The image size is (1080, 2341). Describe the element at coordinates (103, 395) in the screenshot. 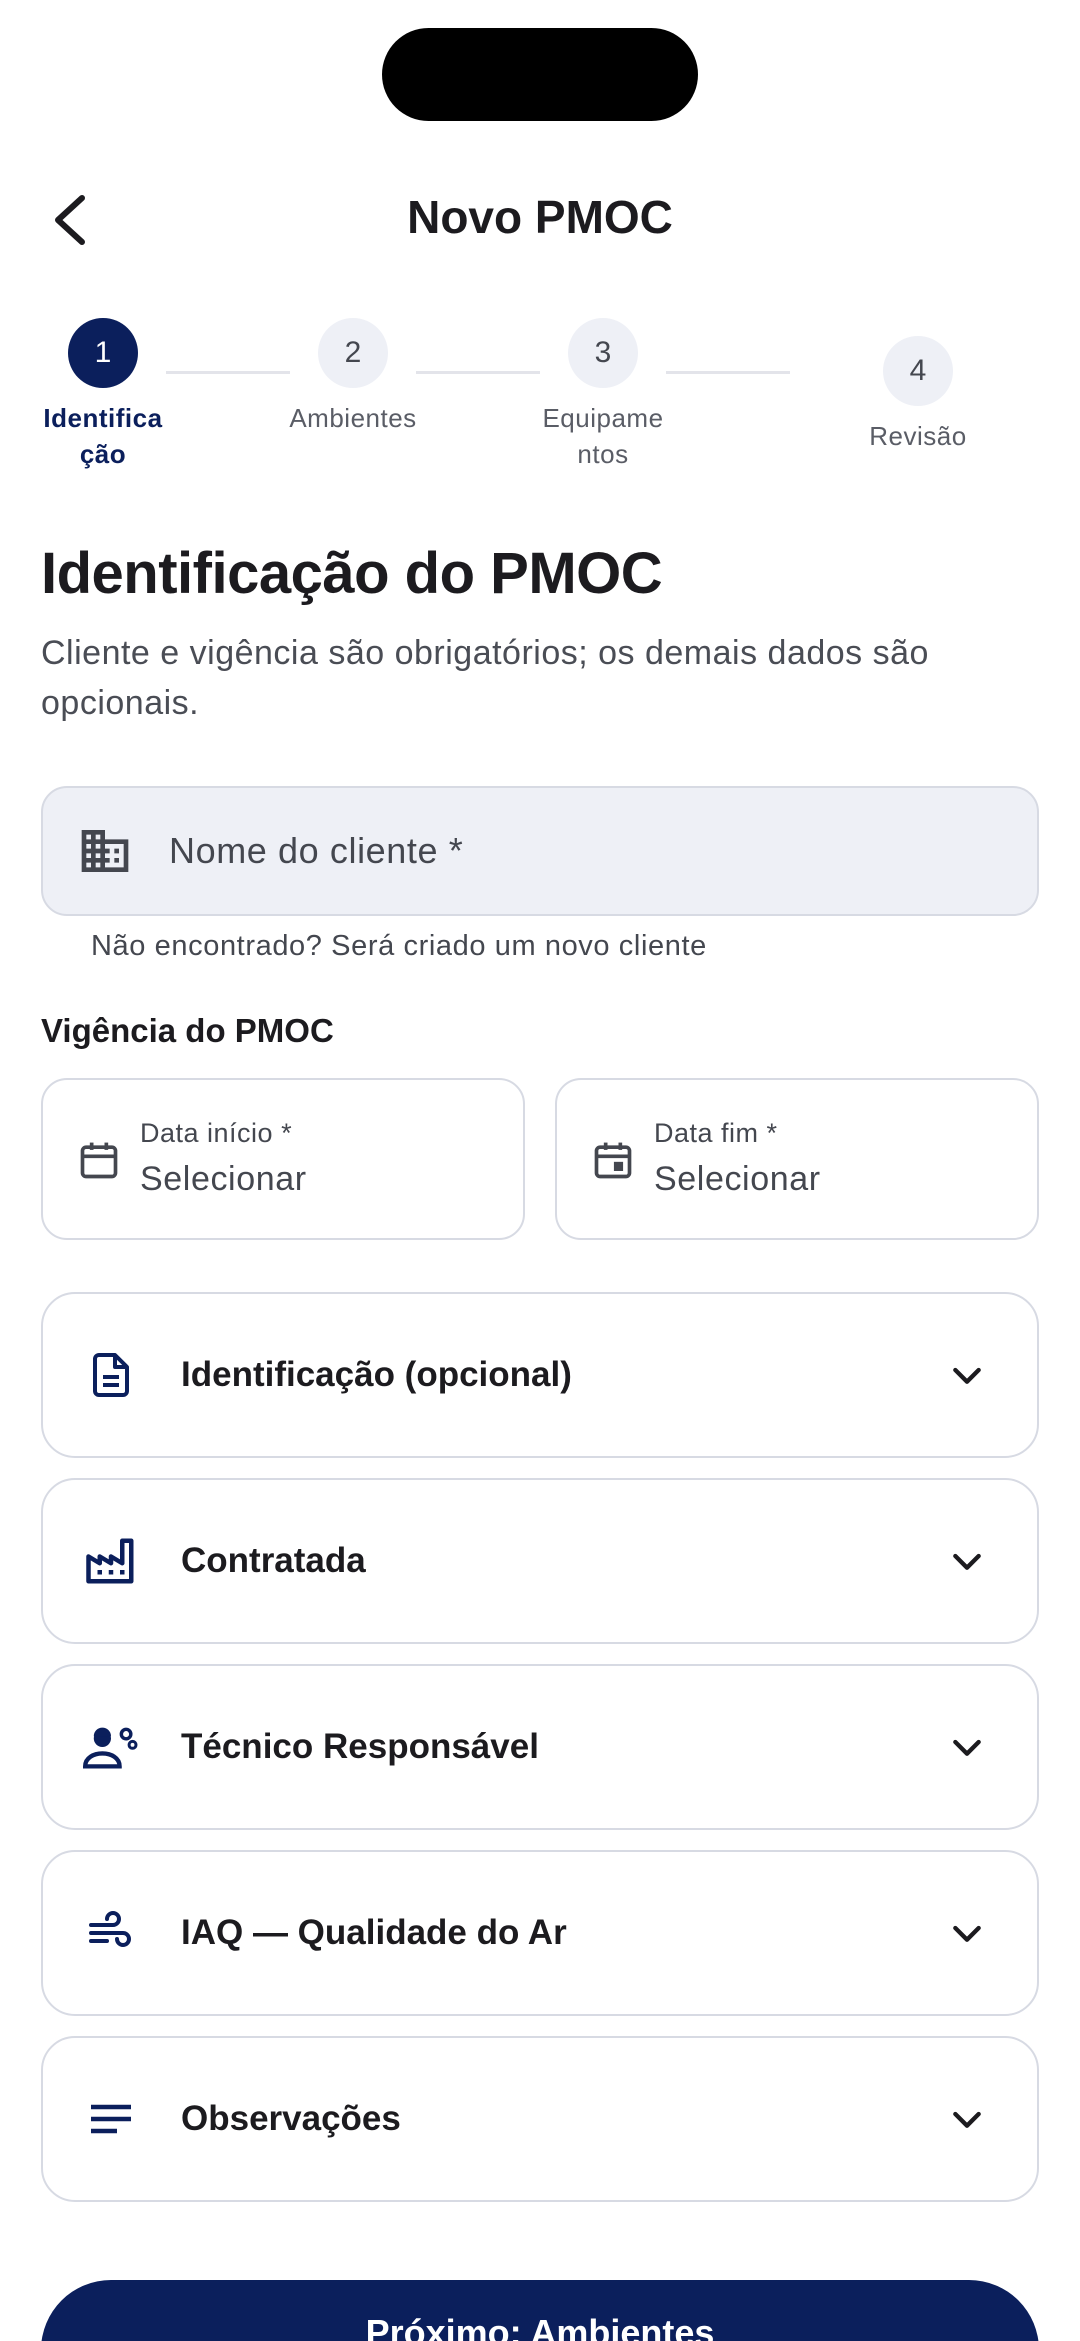

I see `step-identificacao: 1 Identificação` at that location.